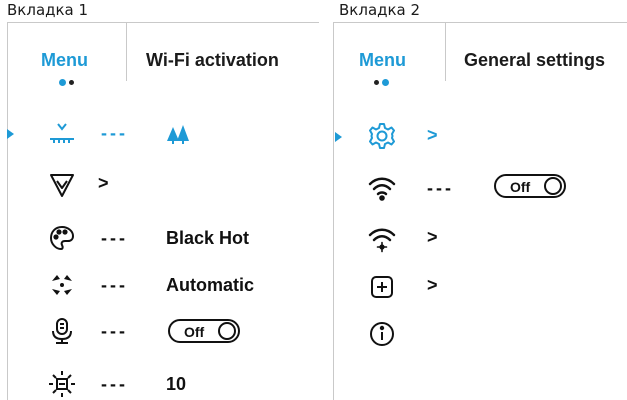 The width and height of the screenshot is (627, 400). What do you see at coordinates (48, 10) in the screenshot?
I see `tab1-caption: Вкладка 1` at bounding box center [48, 10].